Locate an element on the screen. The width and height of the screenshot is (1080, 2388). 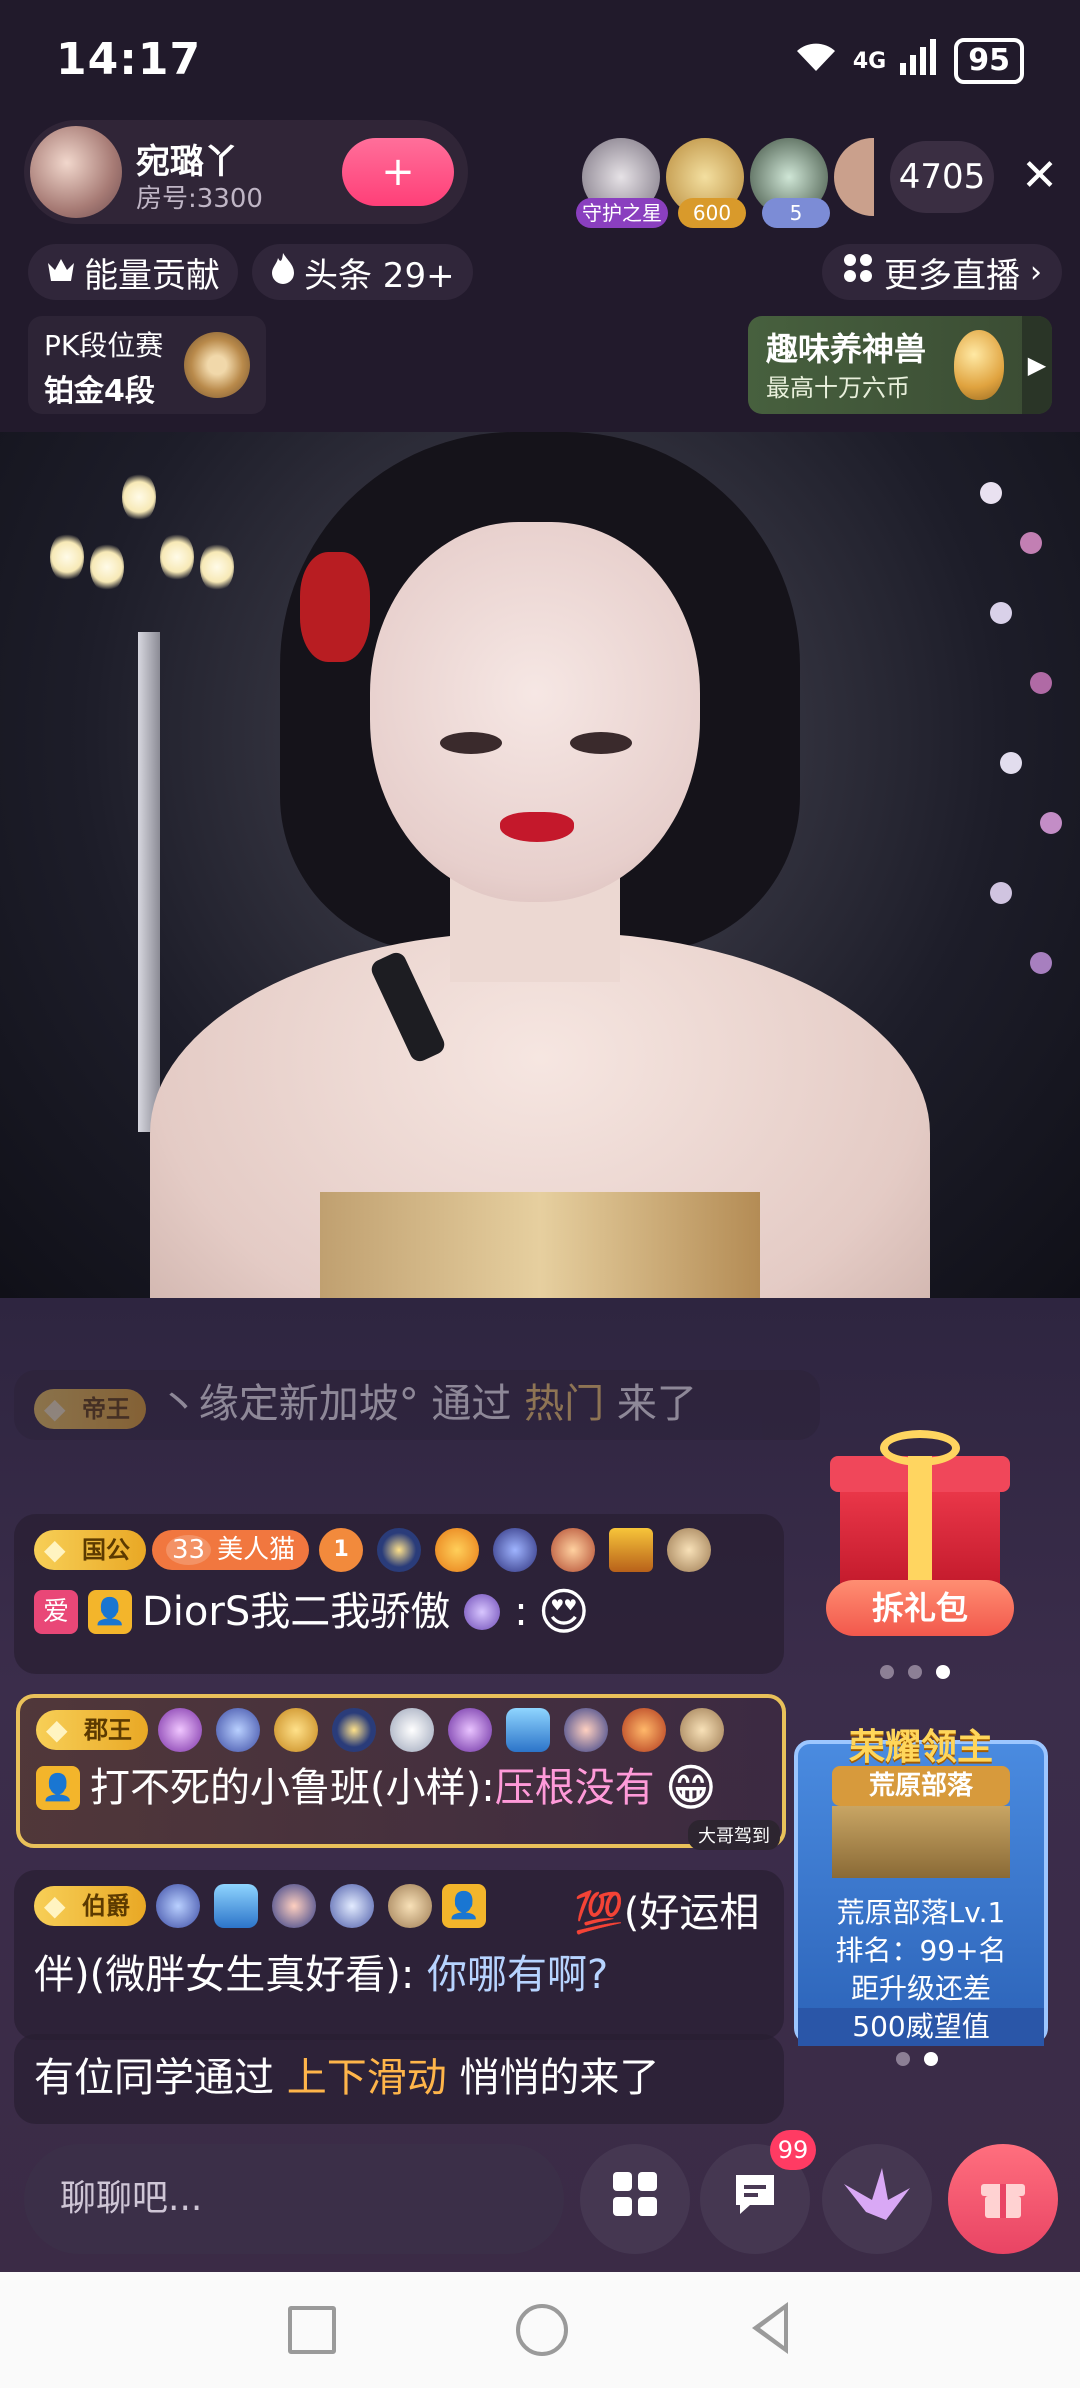
header-chips: 能量贡献 头条 29+ is located at coordinates (250, 272).